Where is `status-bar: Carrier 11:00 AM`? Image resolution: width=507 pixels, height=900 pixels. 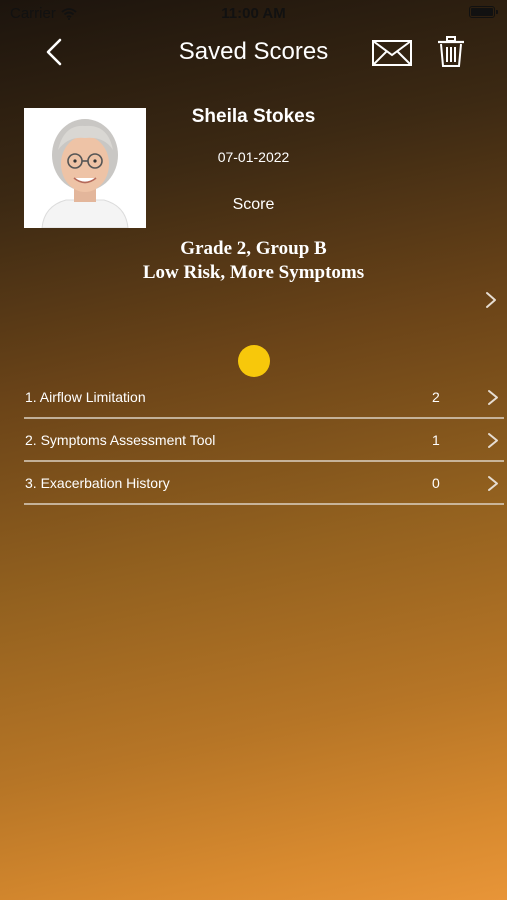
status-bar: Carrier 11:00 AM is located at coordinates (253, 14).